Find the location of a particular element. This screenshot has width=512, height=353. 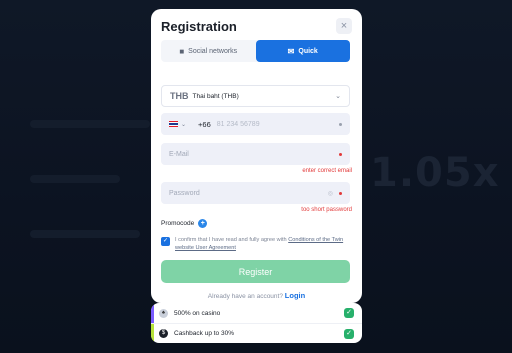

login-link: Login is located at coordinates (295, 295).